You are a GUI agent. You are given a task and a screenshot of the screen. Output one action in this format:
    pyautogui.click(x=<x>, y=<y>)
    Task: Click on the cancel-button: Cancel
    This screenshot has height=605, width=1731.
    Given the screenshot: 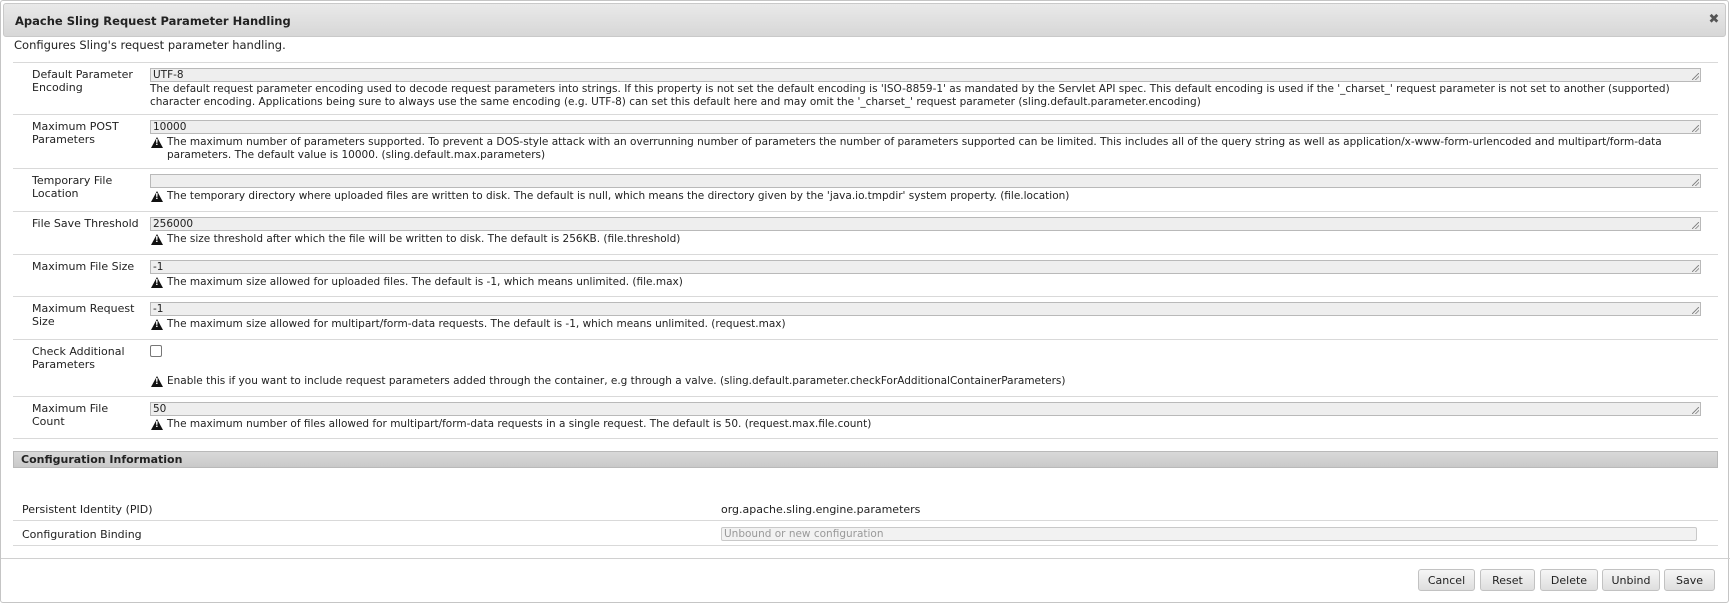 What is the action you would take?
    pyautogui.click(x=1446, y=580)
    